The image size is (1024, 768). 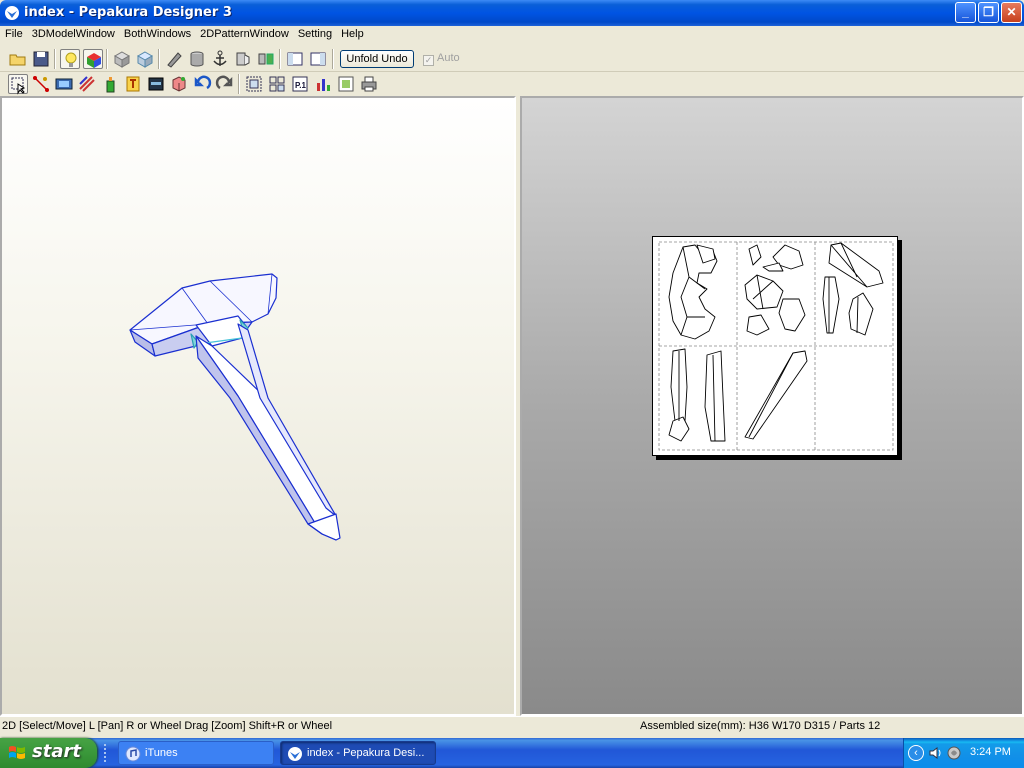 I want to click on undo-button, so click(x=202, y=84).